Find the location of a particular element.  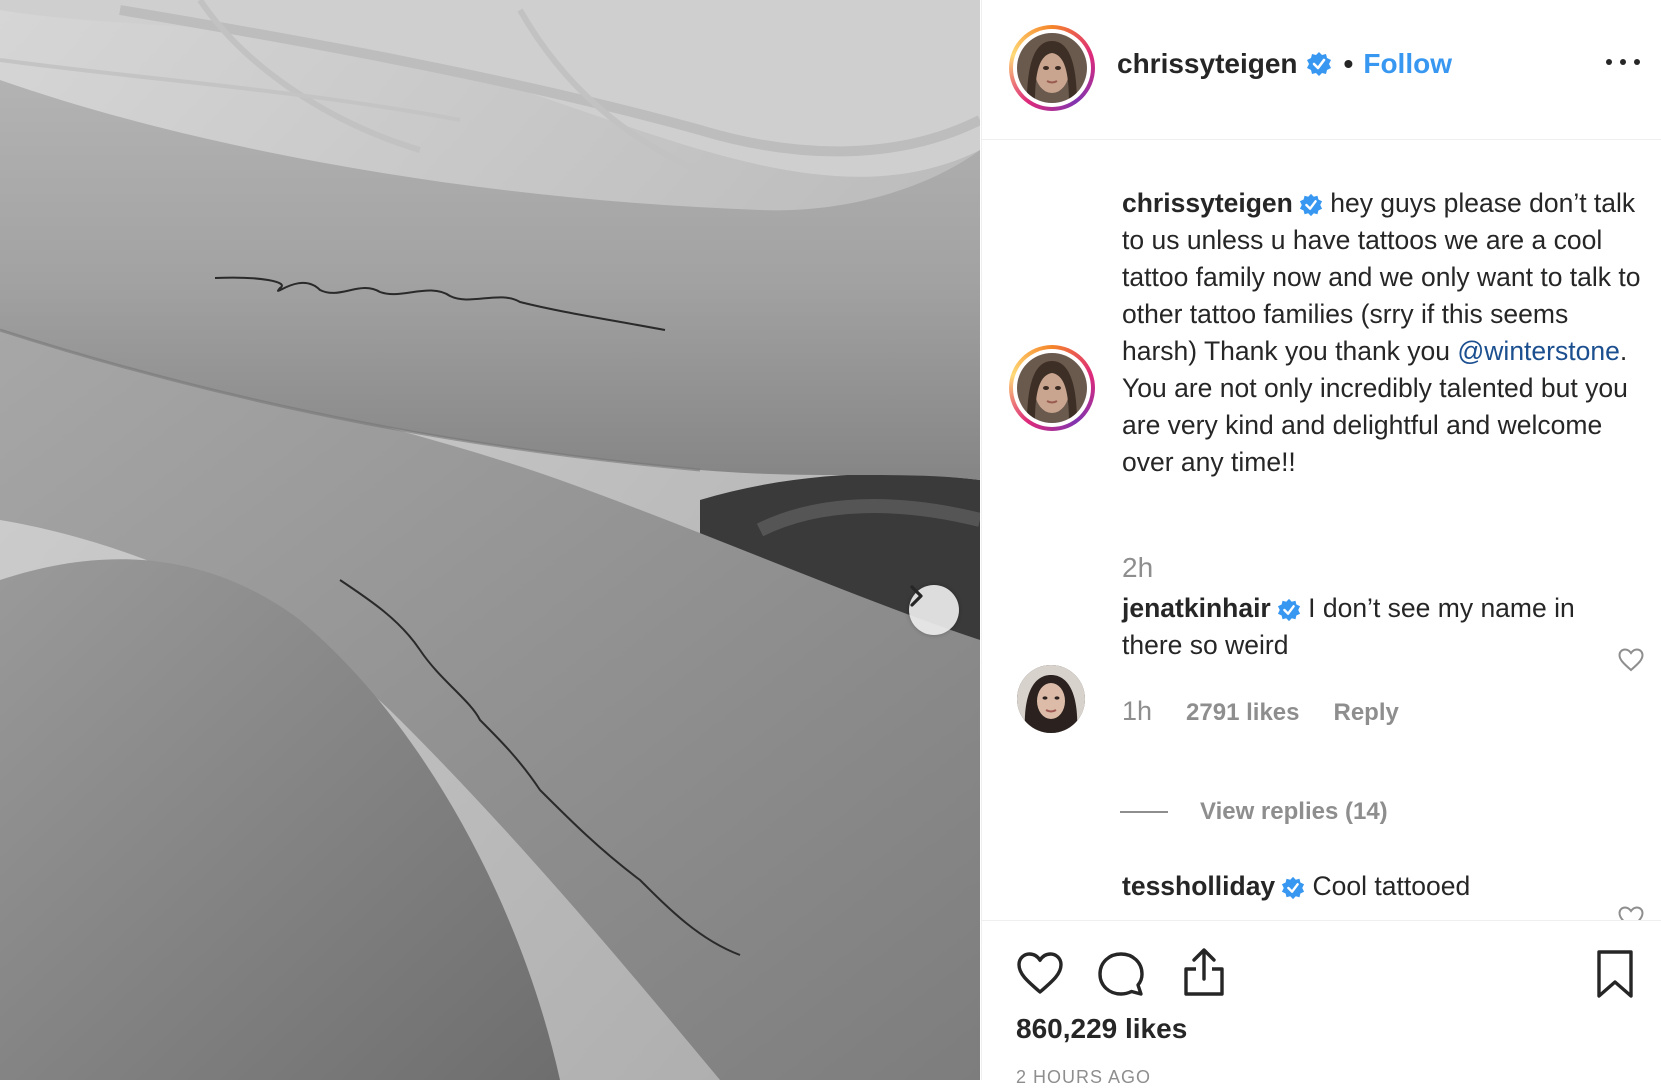

caption-avatar is located at coordinates (1052, 388).